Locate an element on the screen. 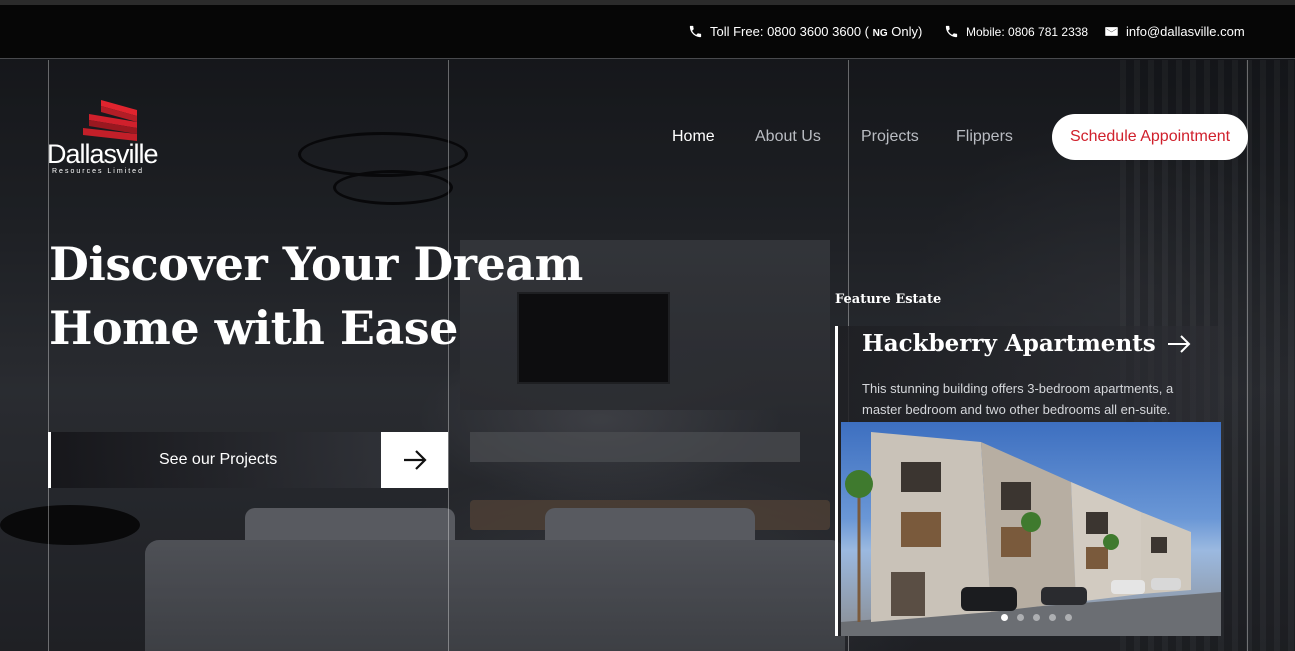 This screenshot has height=651, width=1295. email-address: info@dallasville.com is located at coordinates (1185, 31).